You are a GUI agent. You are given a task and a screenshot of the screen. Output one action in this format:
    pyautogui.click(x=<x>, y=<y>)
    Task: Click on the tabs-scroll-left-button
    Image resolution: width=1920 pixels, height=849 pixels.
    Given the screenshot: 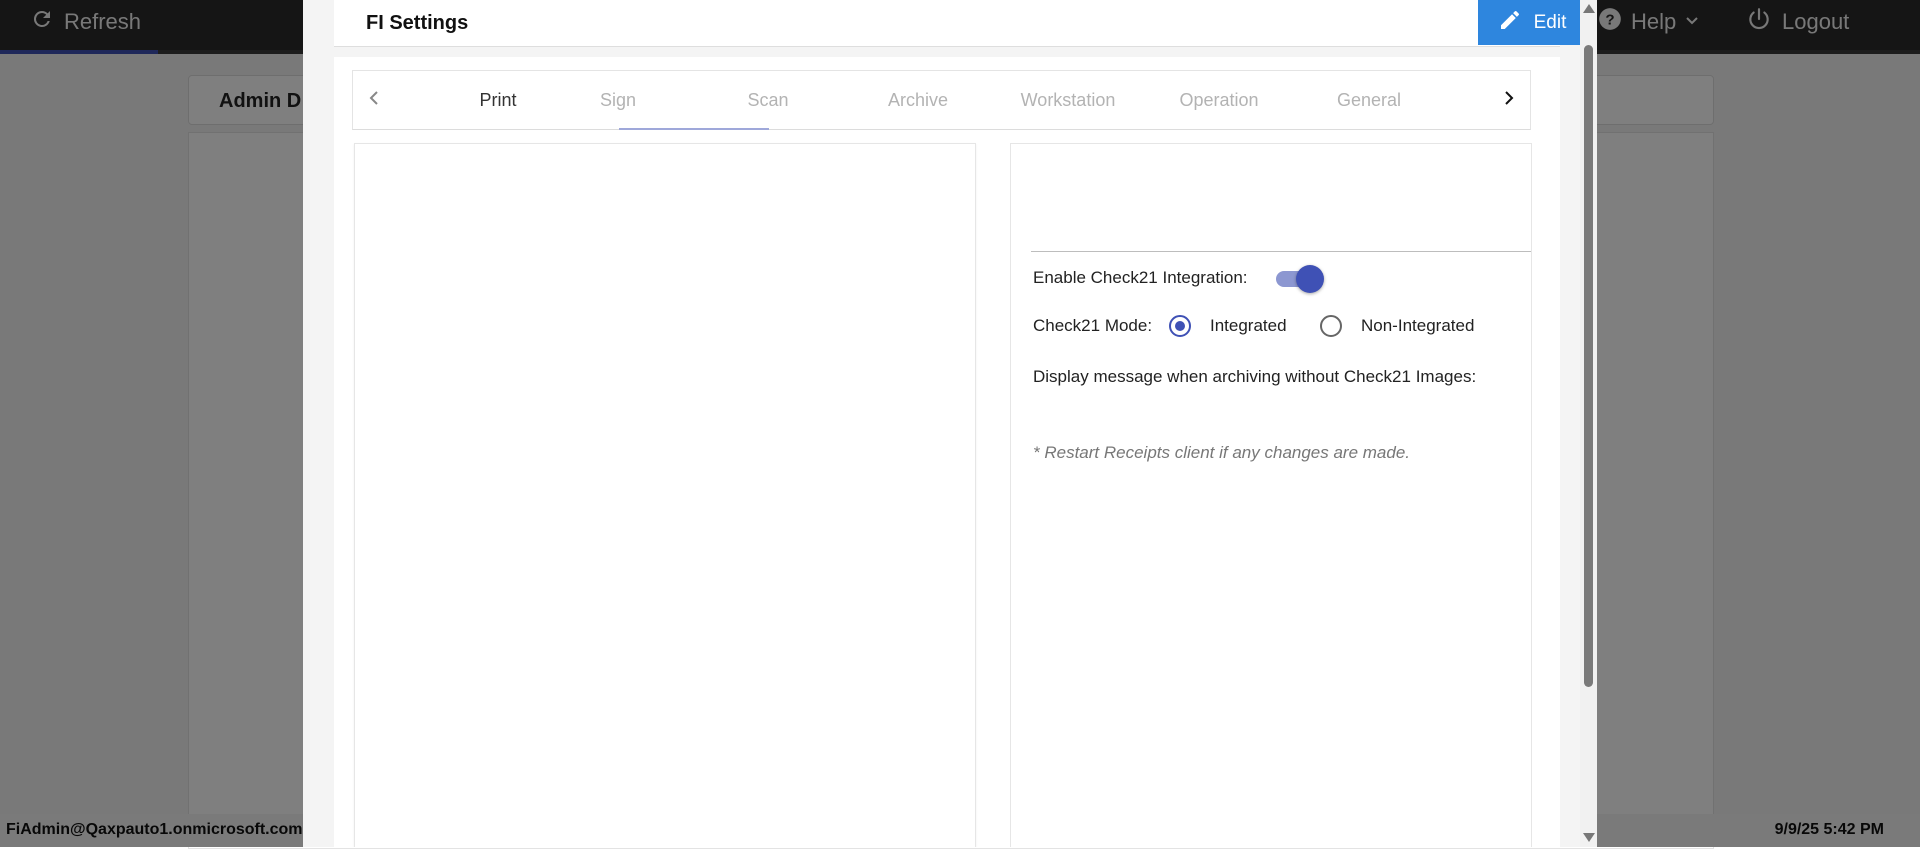 What is the action you would take?
    pyautogui.click(x=374, y=100)
    